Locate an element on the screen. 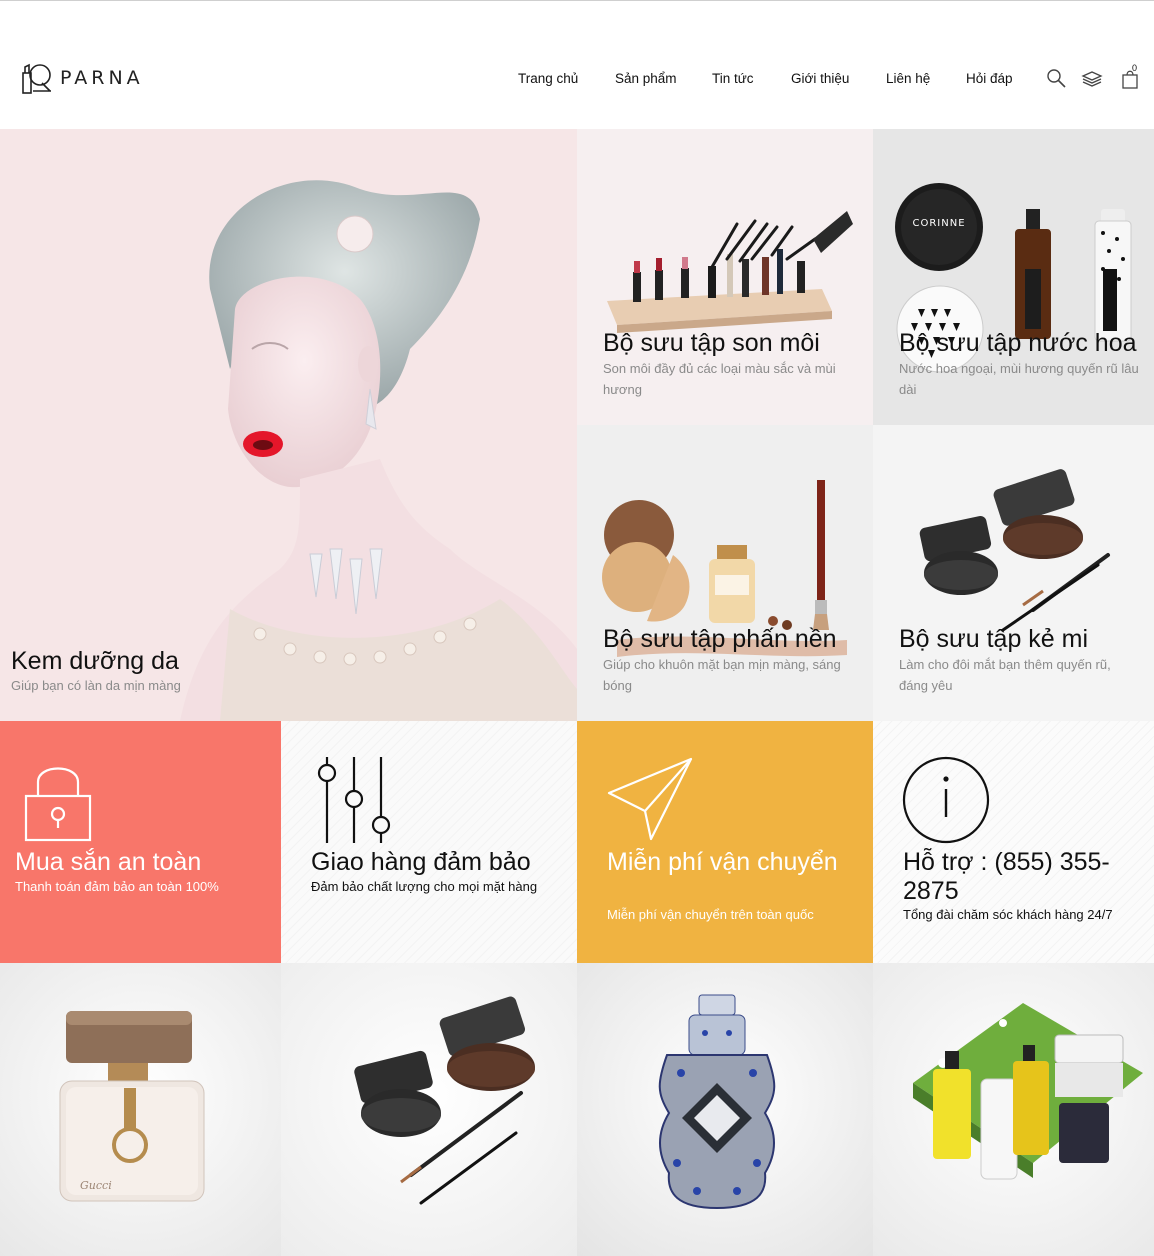 The height and width of the screenshot is (1256, 1154). nav-item-faq: Hỏi đáp is located at coordinates (989, 78).